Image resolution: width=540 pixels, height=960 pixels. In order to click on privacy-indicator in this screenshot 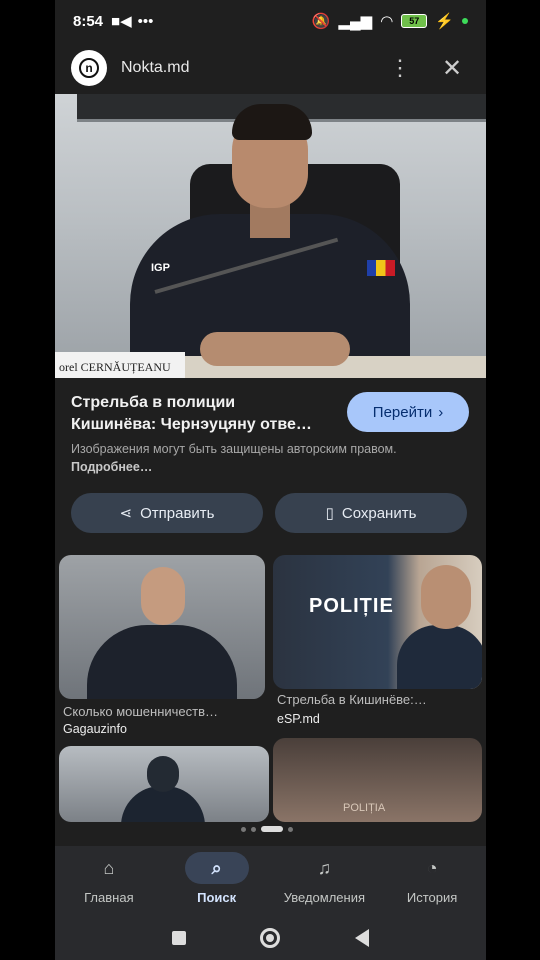, I will do `click(465, 21)`.